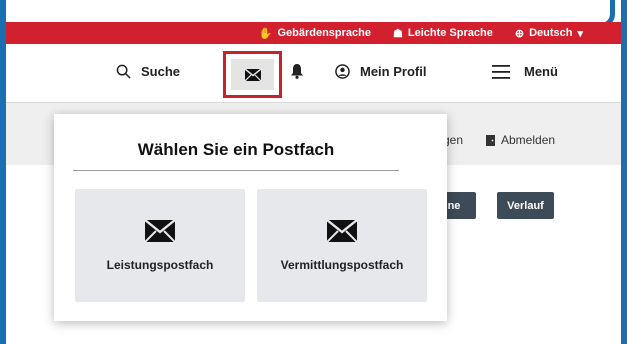 The height and width of the screenshot is (344, 627). I want to click on search-label: Suche, so click(161, 71).